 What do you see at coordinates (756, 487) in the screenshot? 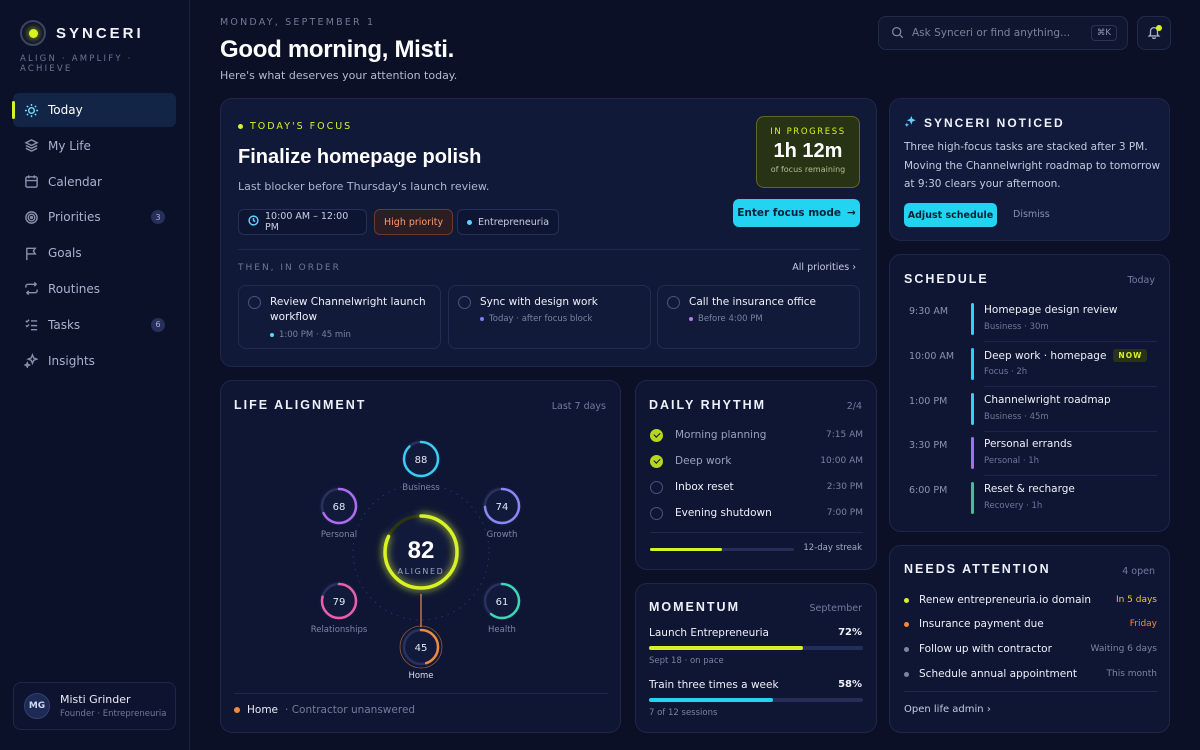
I see `routine-row: Inbox reset 2:30 PM` at bounding box center [756, 487].